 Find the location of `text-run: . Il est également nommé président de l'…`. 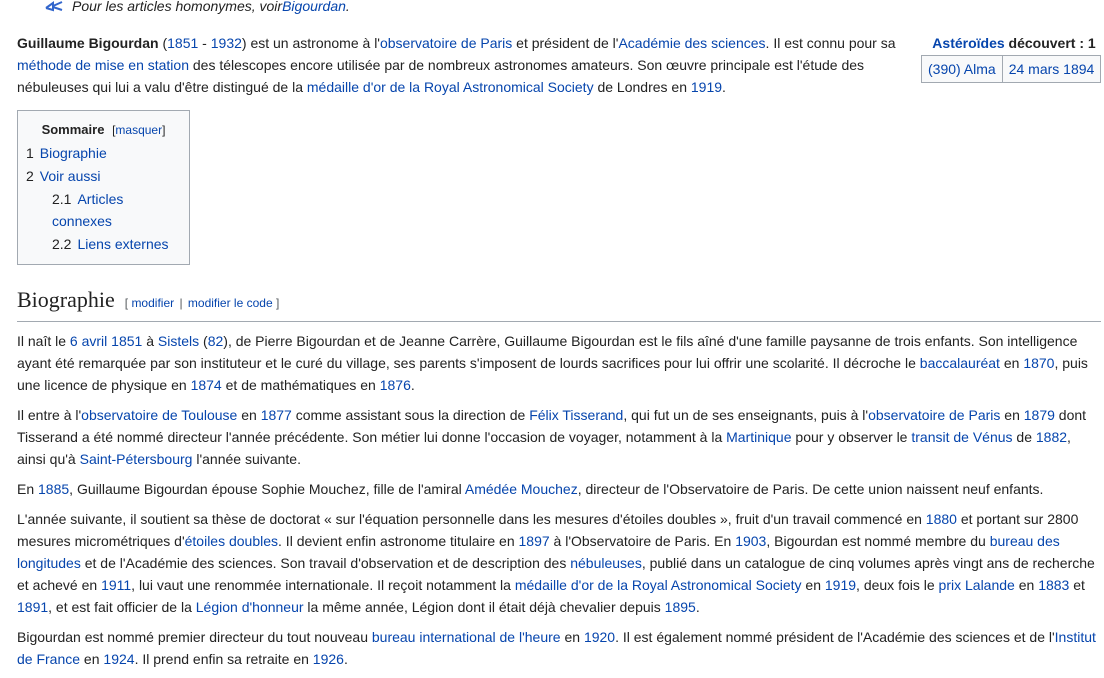

text-run: . Il est également nommé président de l'… is located at coordinates (835, 637).